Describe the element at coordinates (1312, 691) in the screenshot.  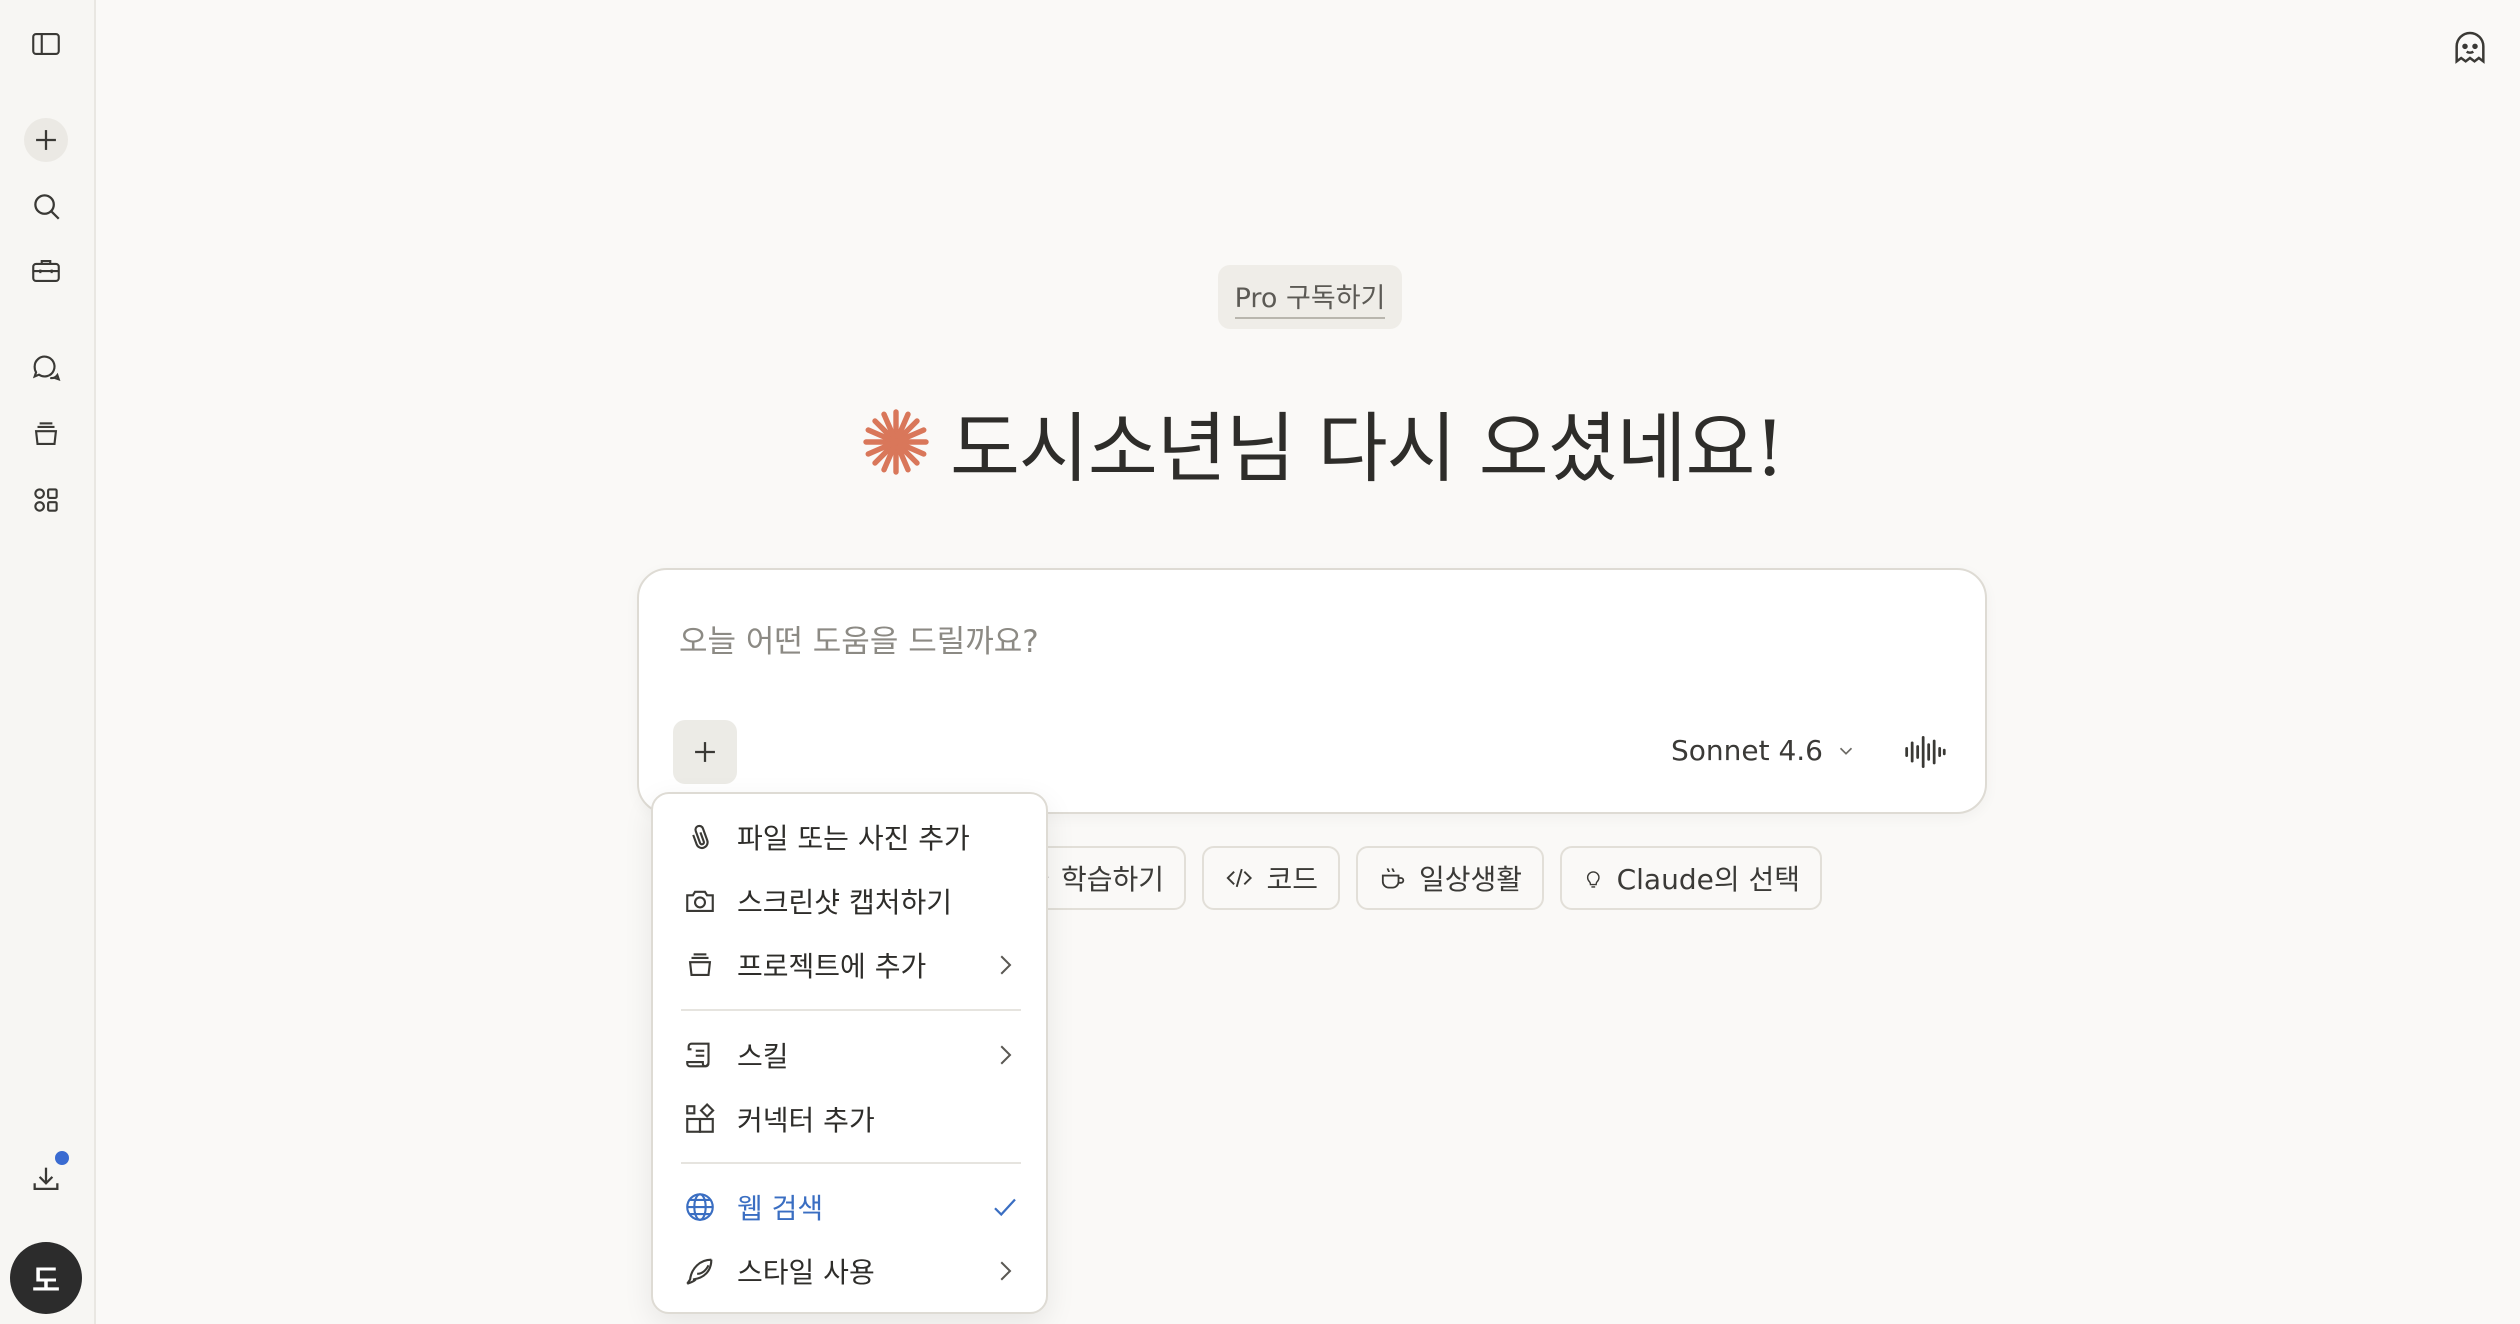
I see `message-composer: 오늘 어떤 도움을 드릴까요? Sonnet 4.6` at that location.